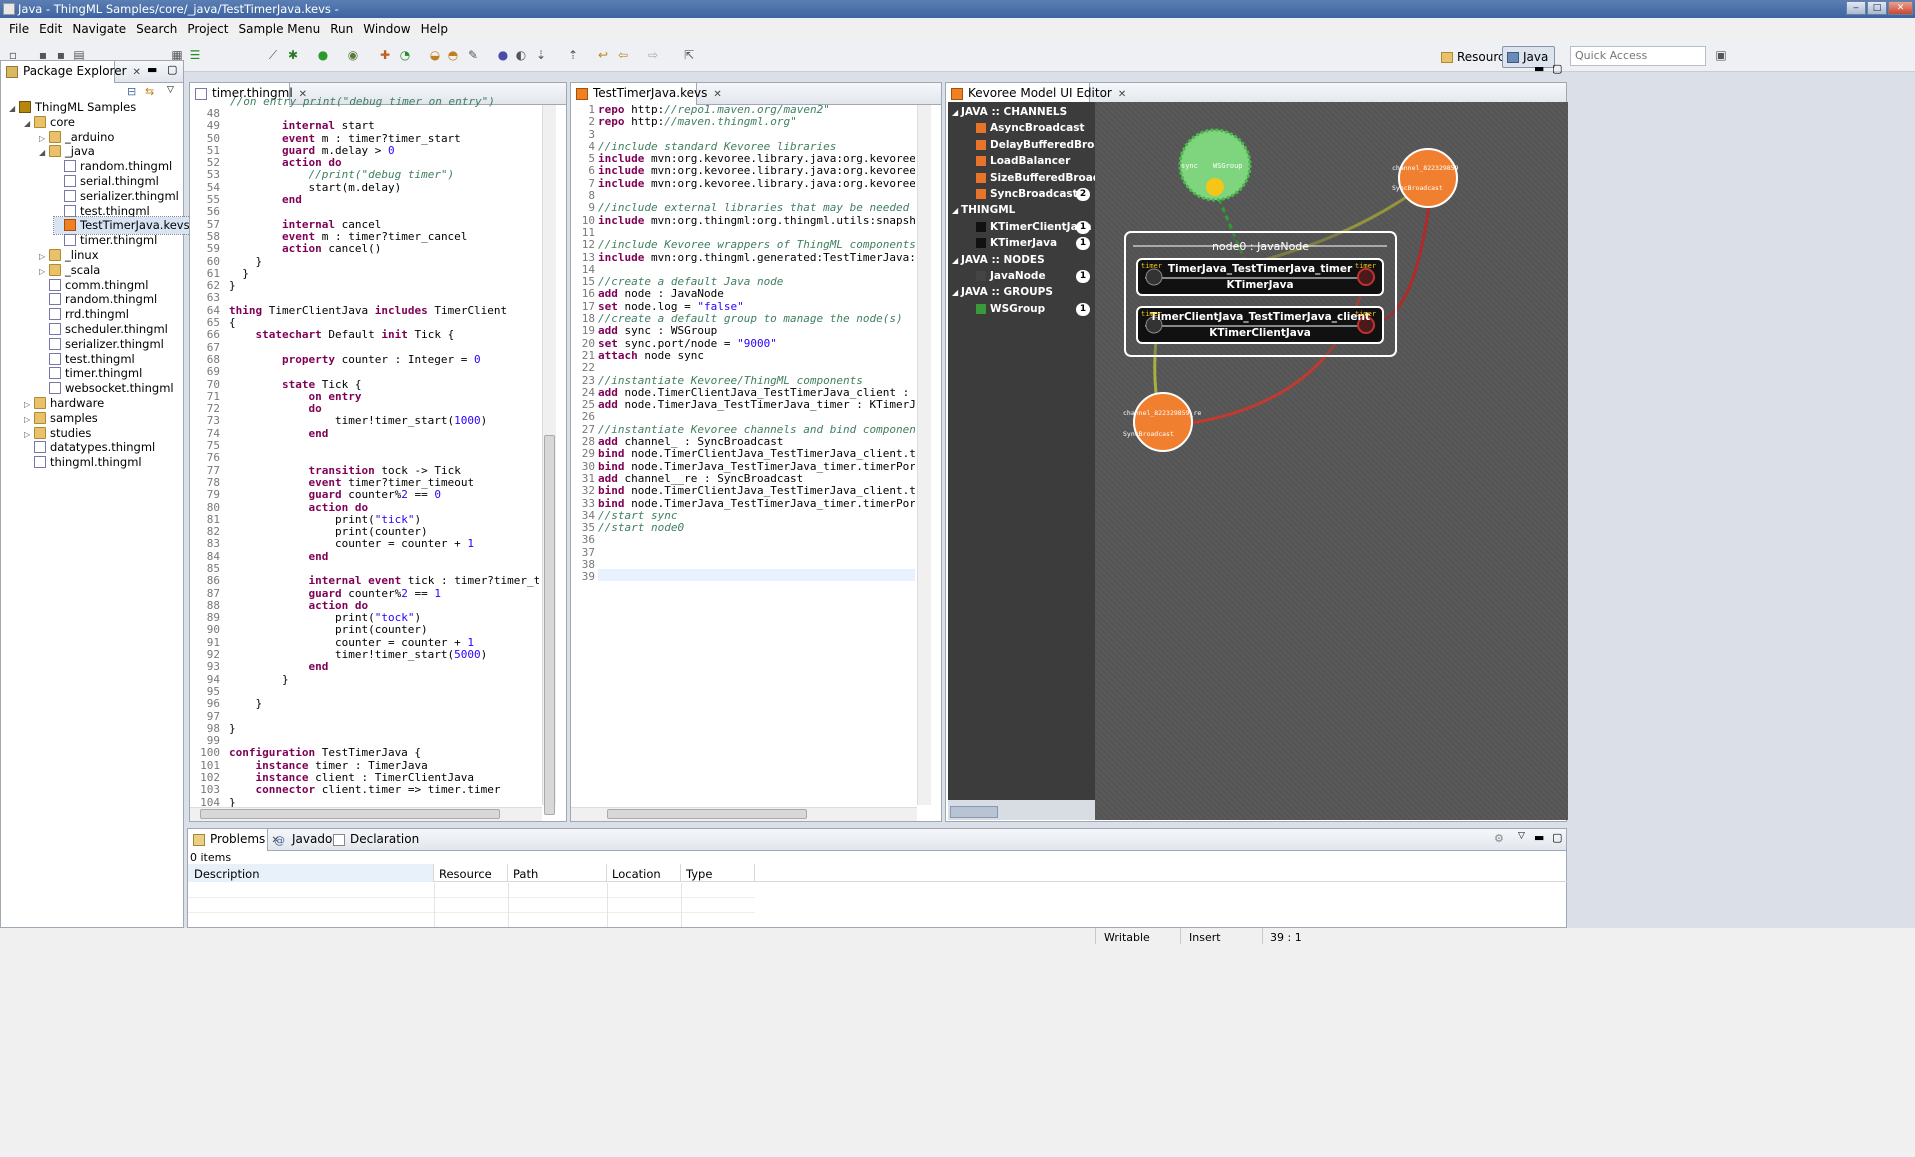 The height and width of the screenshot is (1157, 1915). Describe the element at coordinates (293, 55) in the screenshot. I see `debug-icon: ✱` at that location.